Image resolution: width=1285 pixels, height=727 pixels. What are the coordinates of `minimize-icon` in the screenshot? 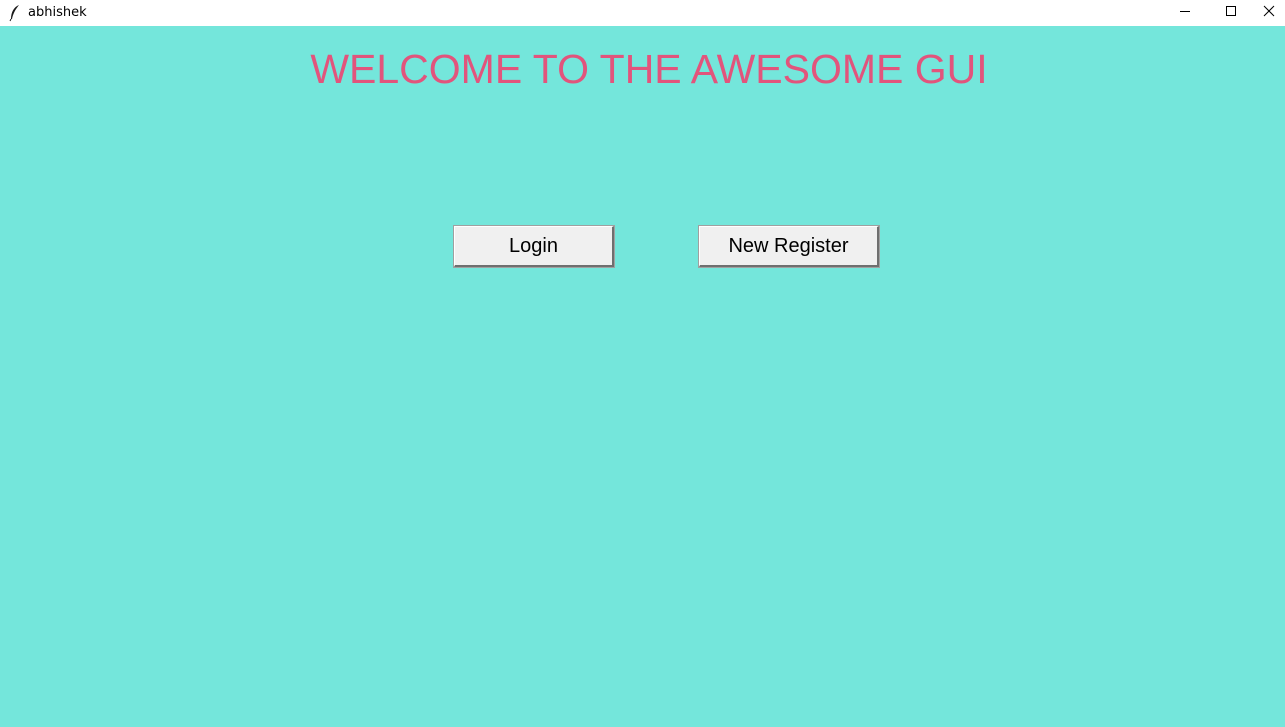 It's located at (1185, 13).